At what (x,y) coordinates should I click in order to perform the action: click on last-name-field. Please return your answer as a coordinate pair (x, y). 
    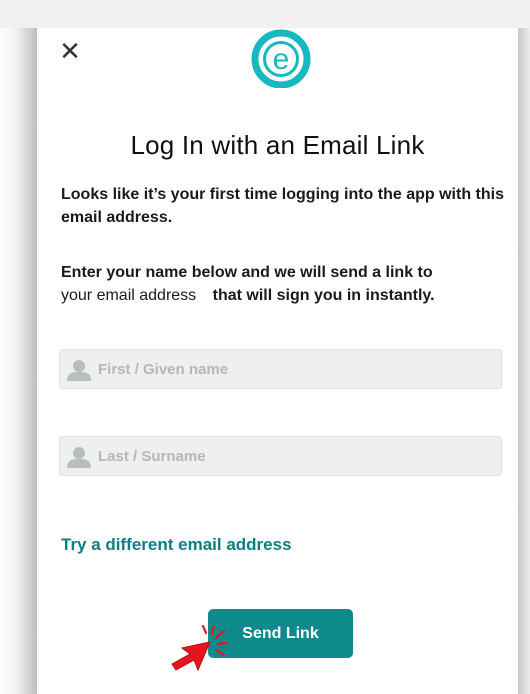
    Looking at the image, I should click on (280, 456).